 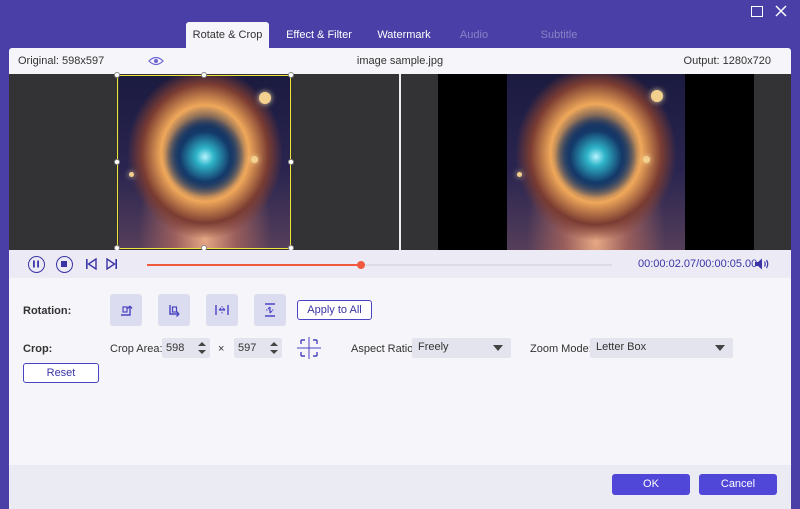 I want to click on reset-button: Reset, so click(x=61, y=373).